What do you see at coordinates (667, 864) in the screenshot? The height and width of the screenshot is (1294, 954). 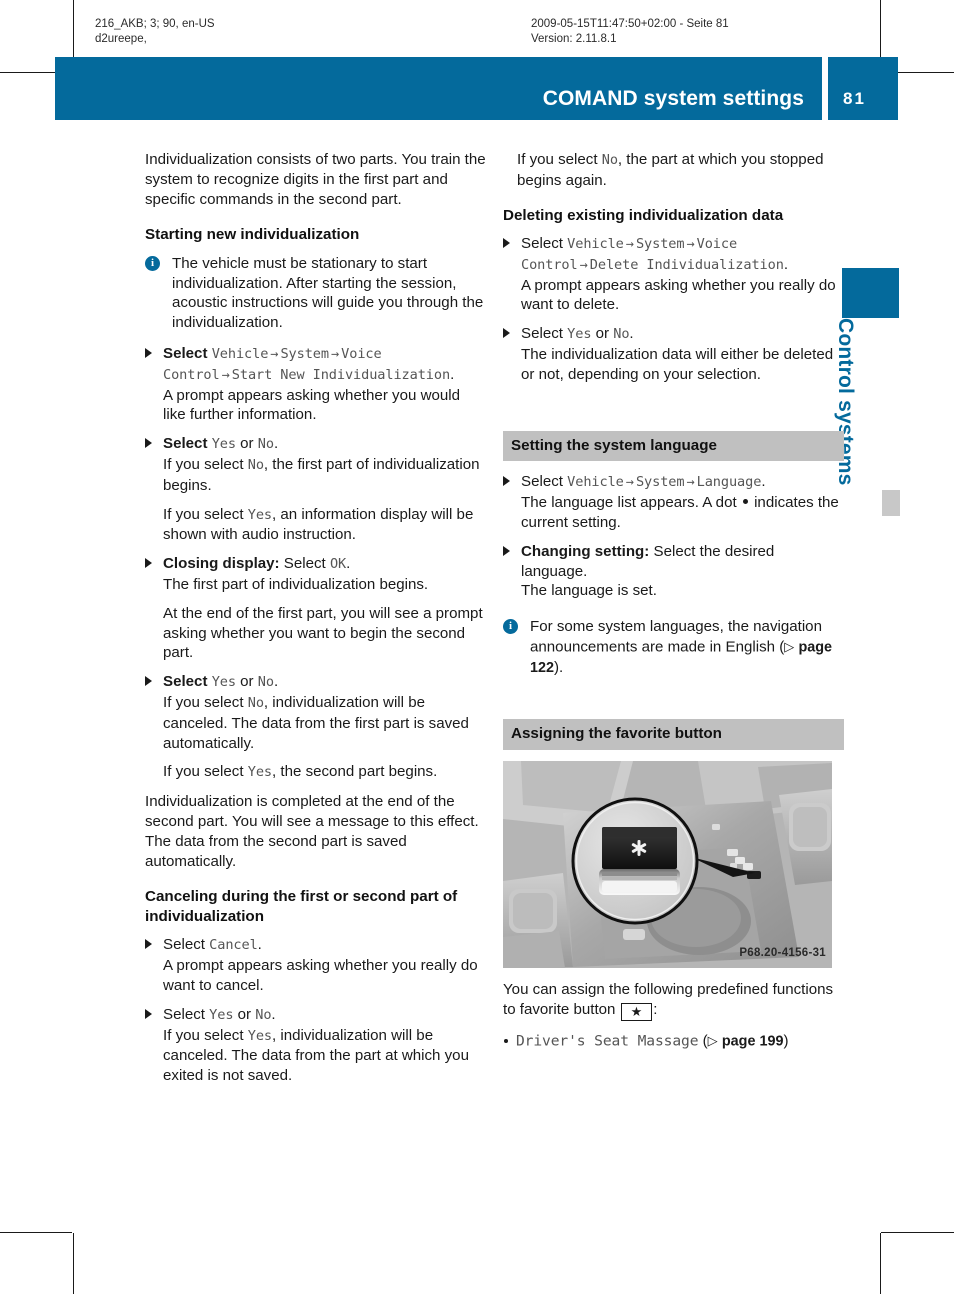 I see `favorite-button-photo: P68.20-4156-31` at bounding box center [667, 864].